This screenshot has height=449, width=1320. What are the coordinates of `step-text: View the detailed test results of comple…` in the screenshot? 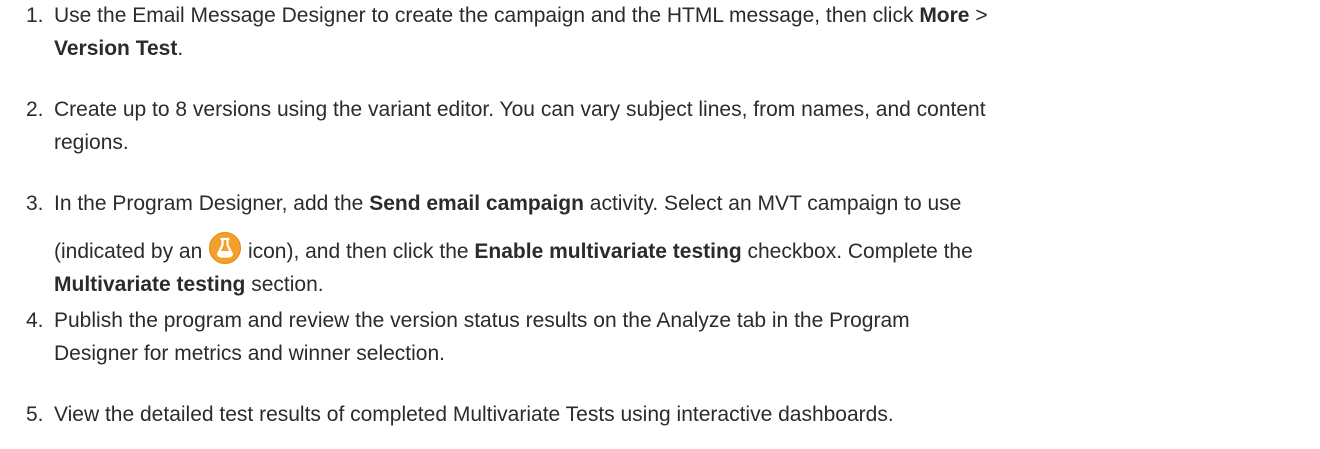 It's located at (474, 414).